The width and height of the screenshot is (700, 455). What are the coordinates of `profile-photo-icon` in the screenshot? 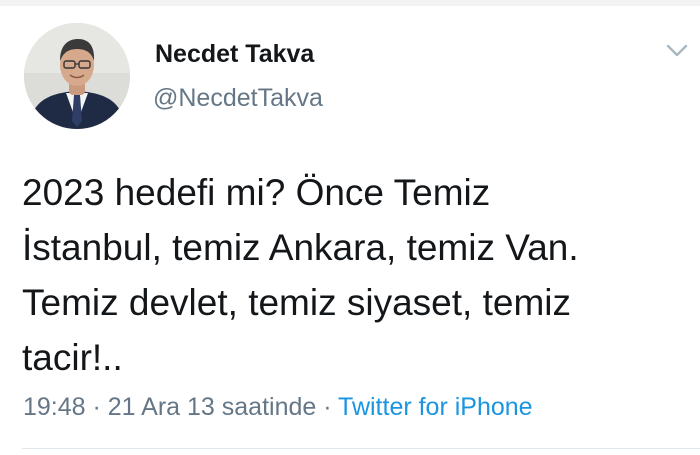 It's located at (77, 76).